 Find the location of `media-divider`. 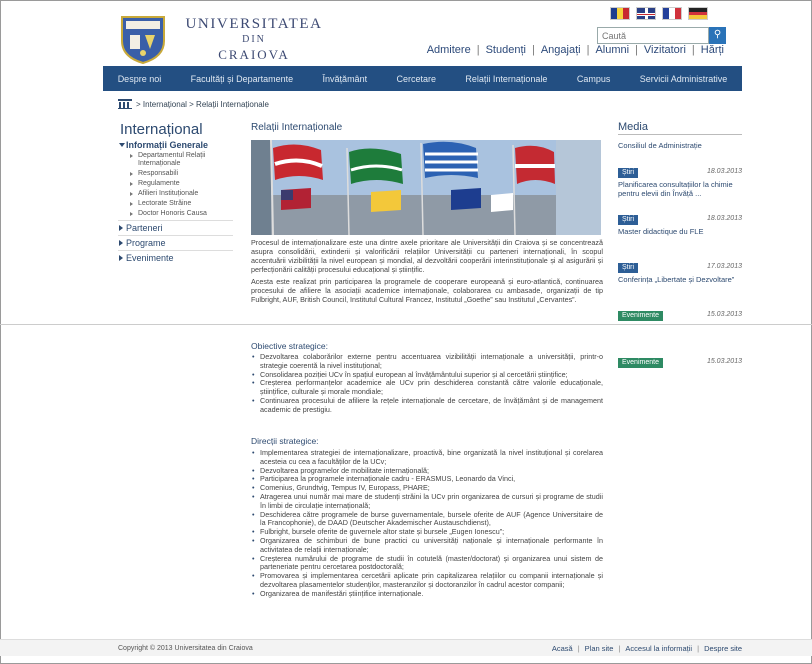

media-divider is located at coordinates (680, 134).